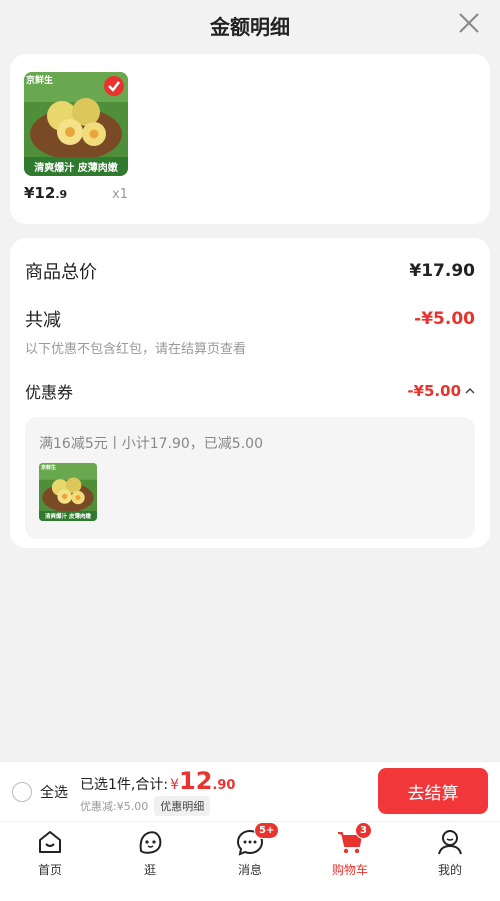  What do you see at coordinates (442, 271) in the screenshot?
I see `total-value: ¥17.90` at bounding box center [442, 271].